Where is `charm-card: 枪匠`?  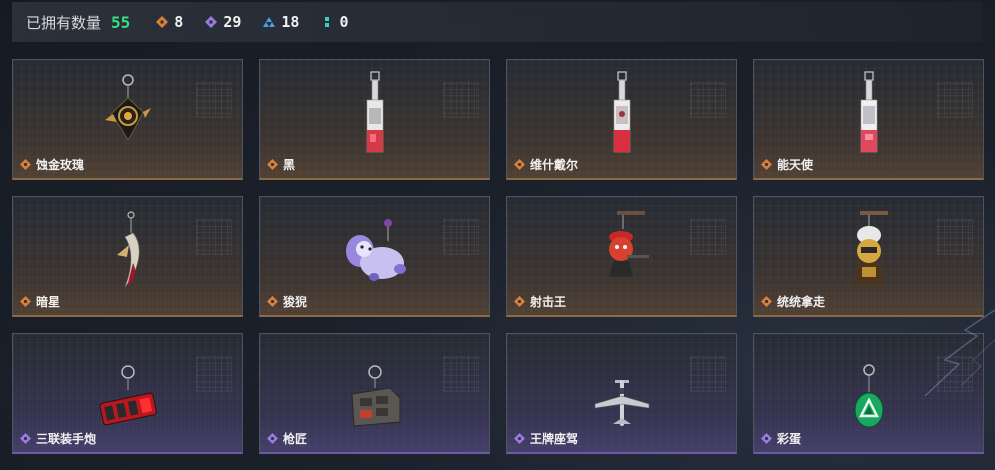
charm-card: 枪匠 is located at coordinates (374, 393).